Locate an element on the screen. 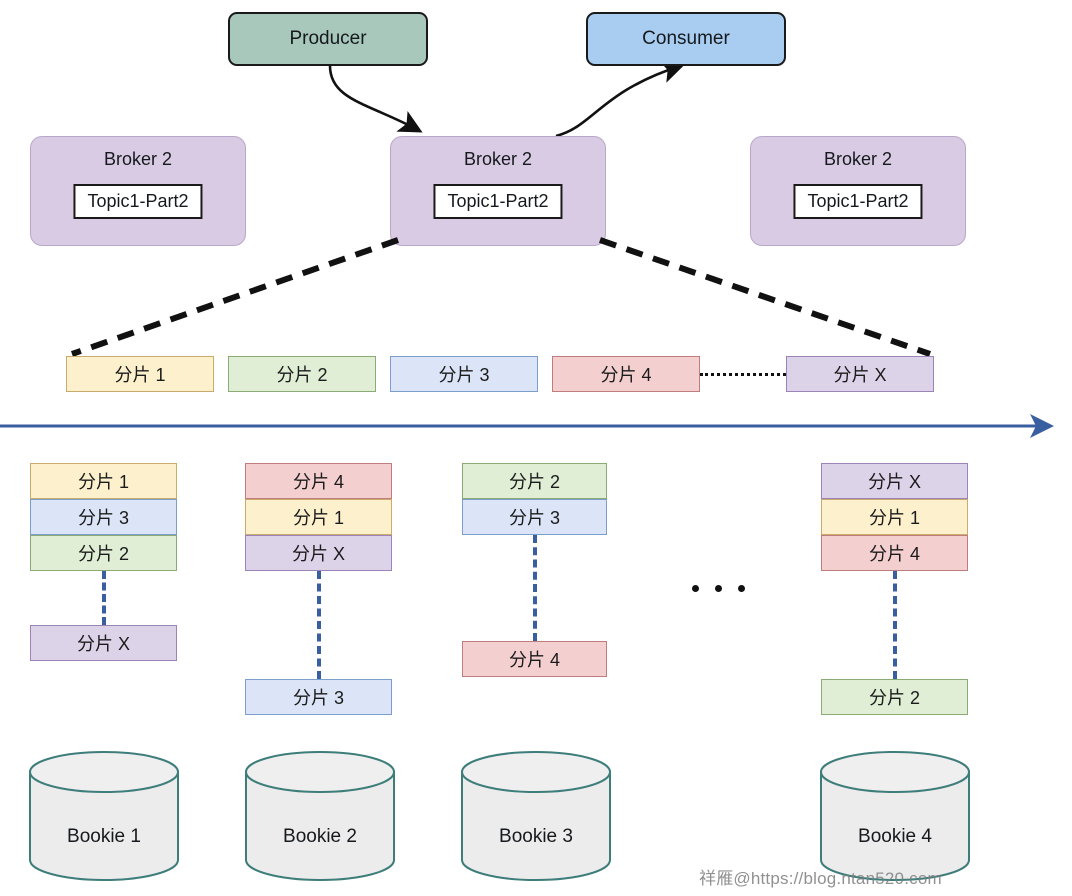 The image size is (1072, 896). bookie-cylinder-2: Bookie 2 is located at coordinates (320, 816).